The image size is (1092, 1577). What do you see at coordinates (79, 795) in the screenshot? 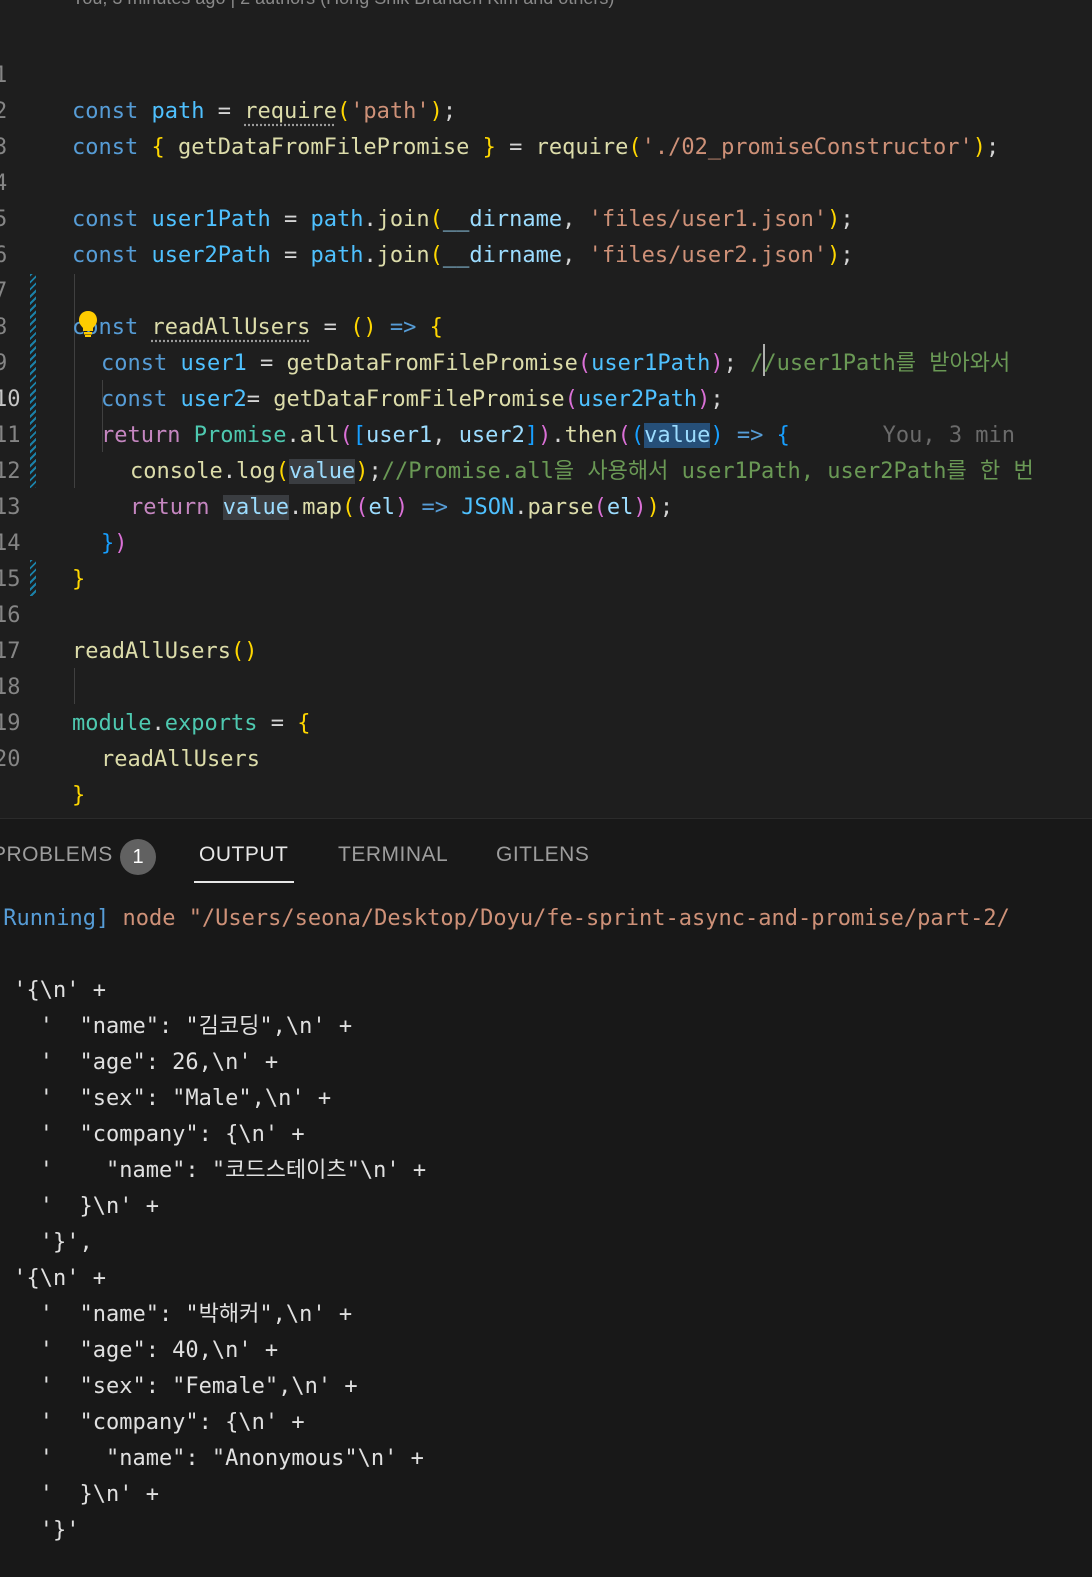
I see `bracket: }` at bounding box center [79, 795].